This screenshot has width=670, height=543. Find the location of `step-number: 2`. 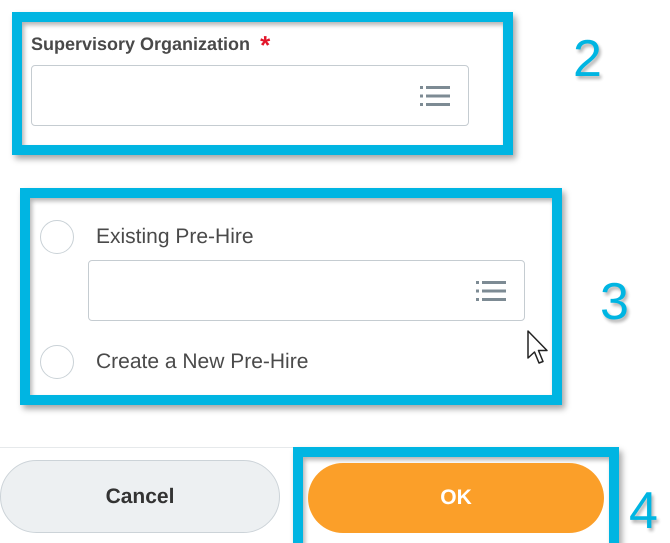

step-number: 2 is located at coordinates (587, 58).